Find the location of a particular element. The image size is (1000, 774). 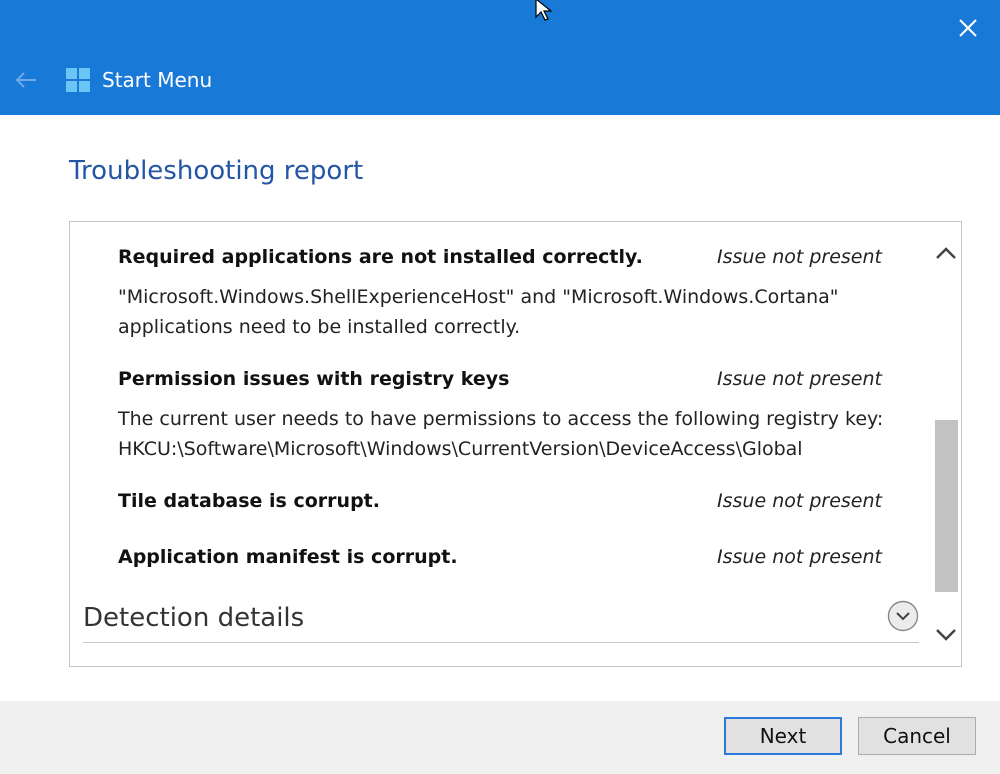

back-button is located at coordinates (26, 80).